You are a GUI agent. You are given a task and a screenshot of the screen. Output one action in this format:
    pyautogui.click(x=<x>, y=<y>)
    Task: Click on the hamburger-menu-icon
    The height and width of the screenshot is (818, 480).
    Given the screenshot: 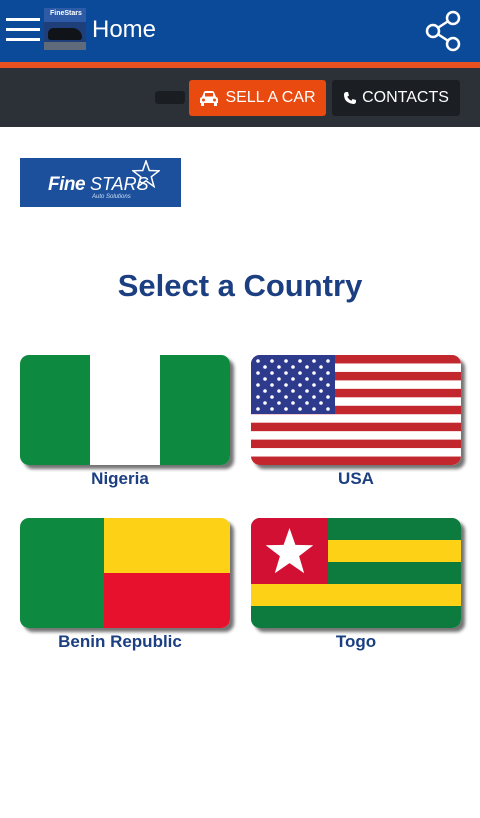 What is the action you would take?
    pyautogui.click(x=23, y=30)
    